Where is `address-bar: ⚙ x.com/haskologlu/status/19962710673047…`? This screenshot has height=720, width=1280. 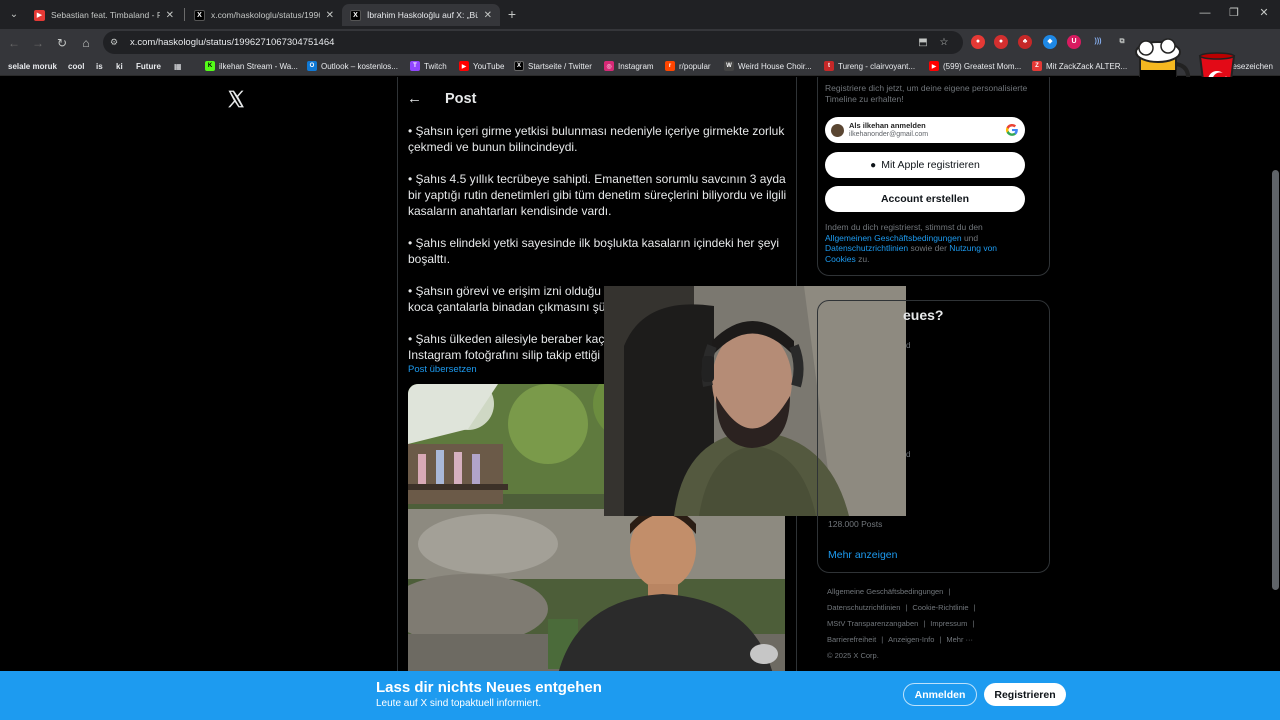 address-bar: ⚙ x.com/haskologlu/status/19962710673047… is located at coordinates (533, 42).